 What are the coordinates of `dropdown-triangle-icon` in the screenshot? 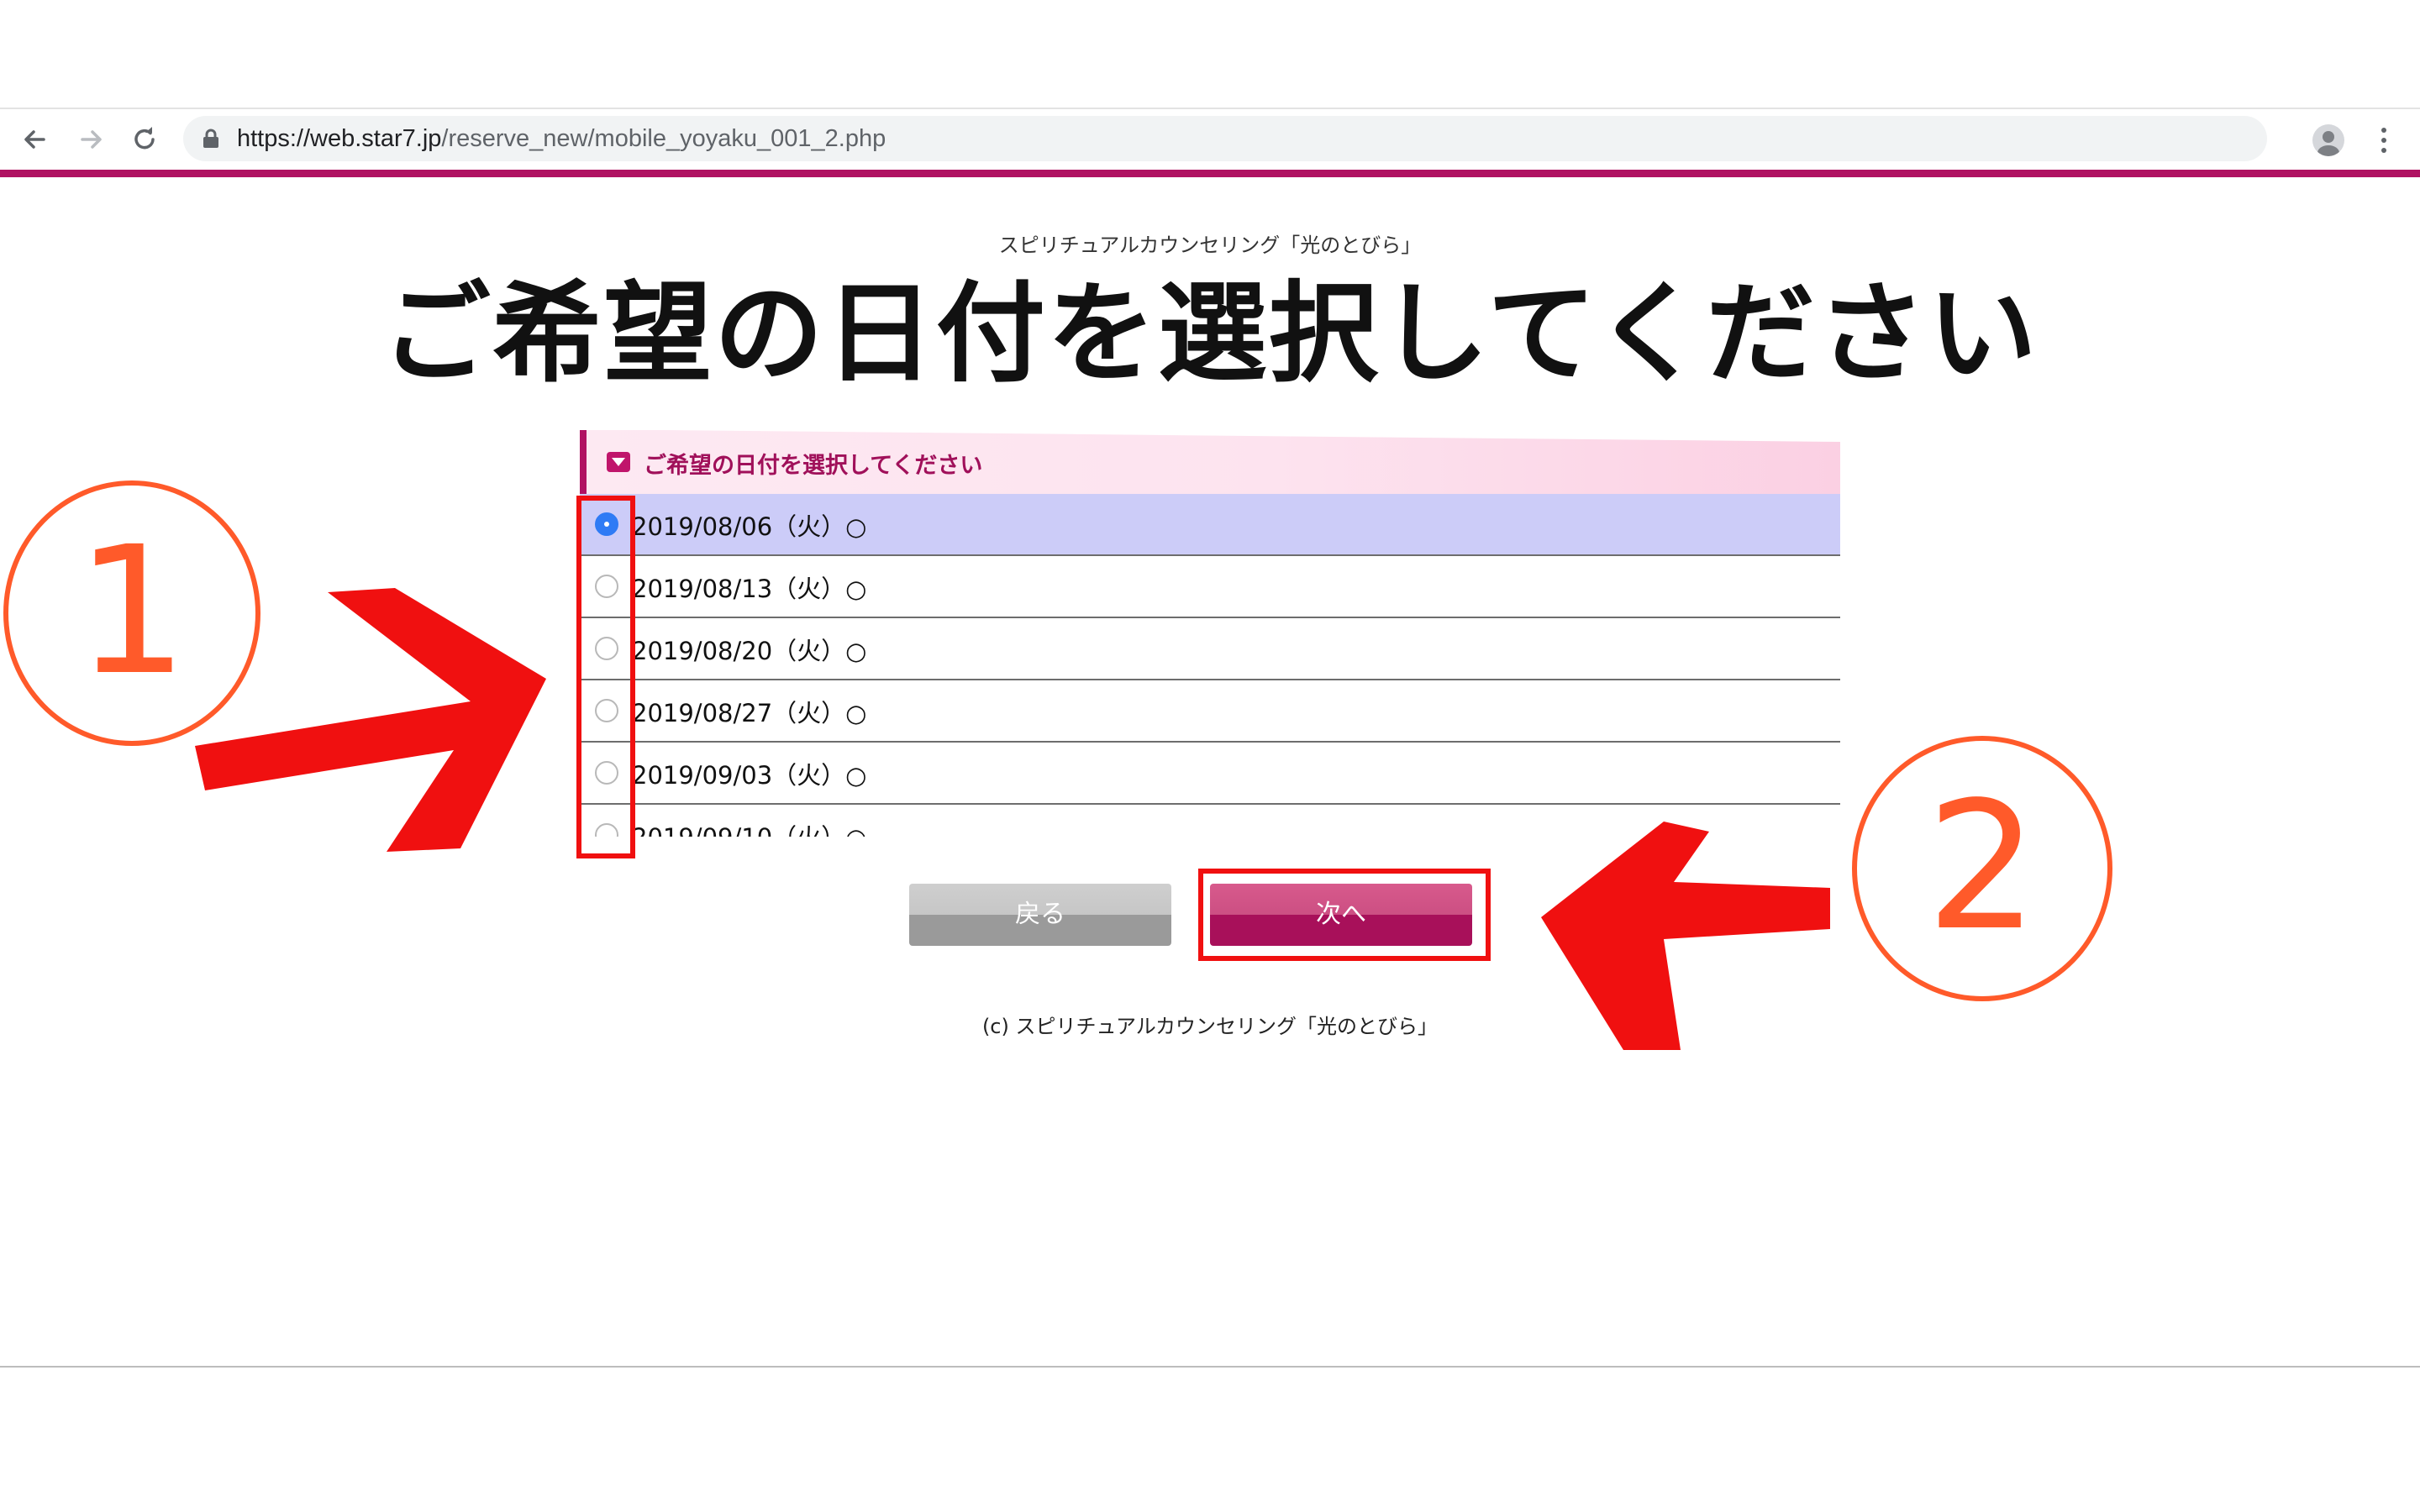 It's located at (618, 462).